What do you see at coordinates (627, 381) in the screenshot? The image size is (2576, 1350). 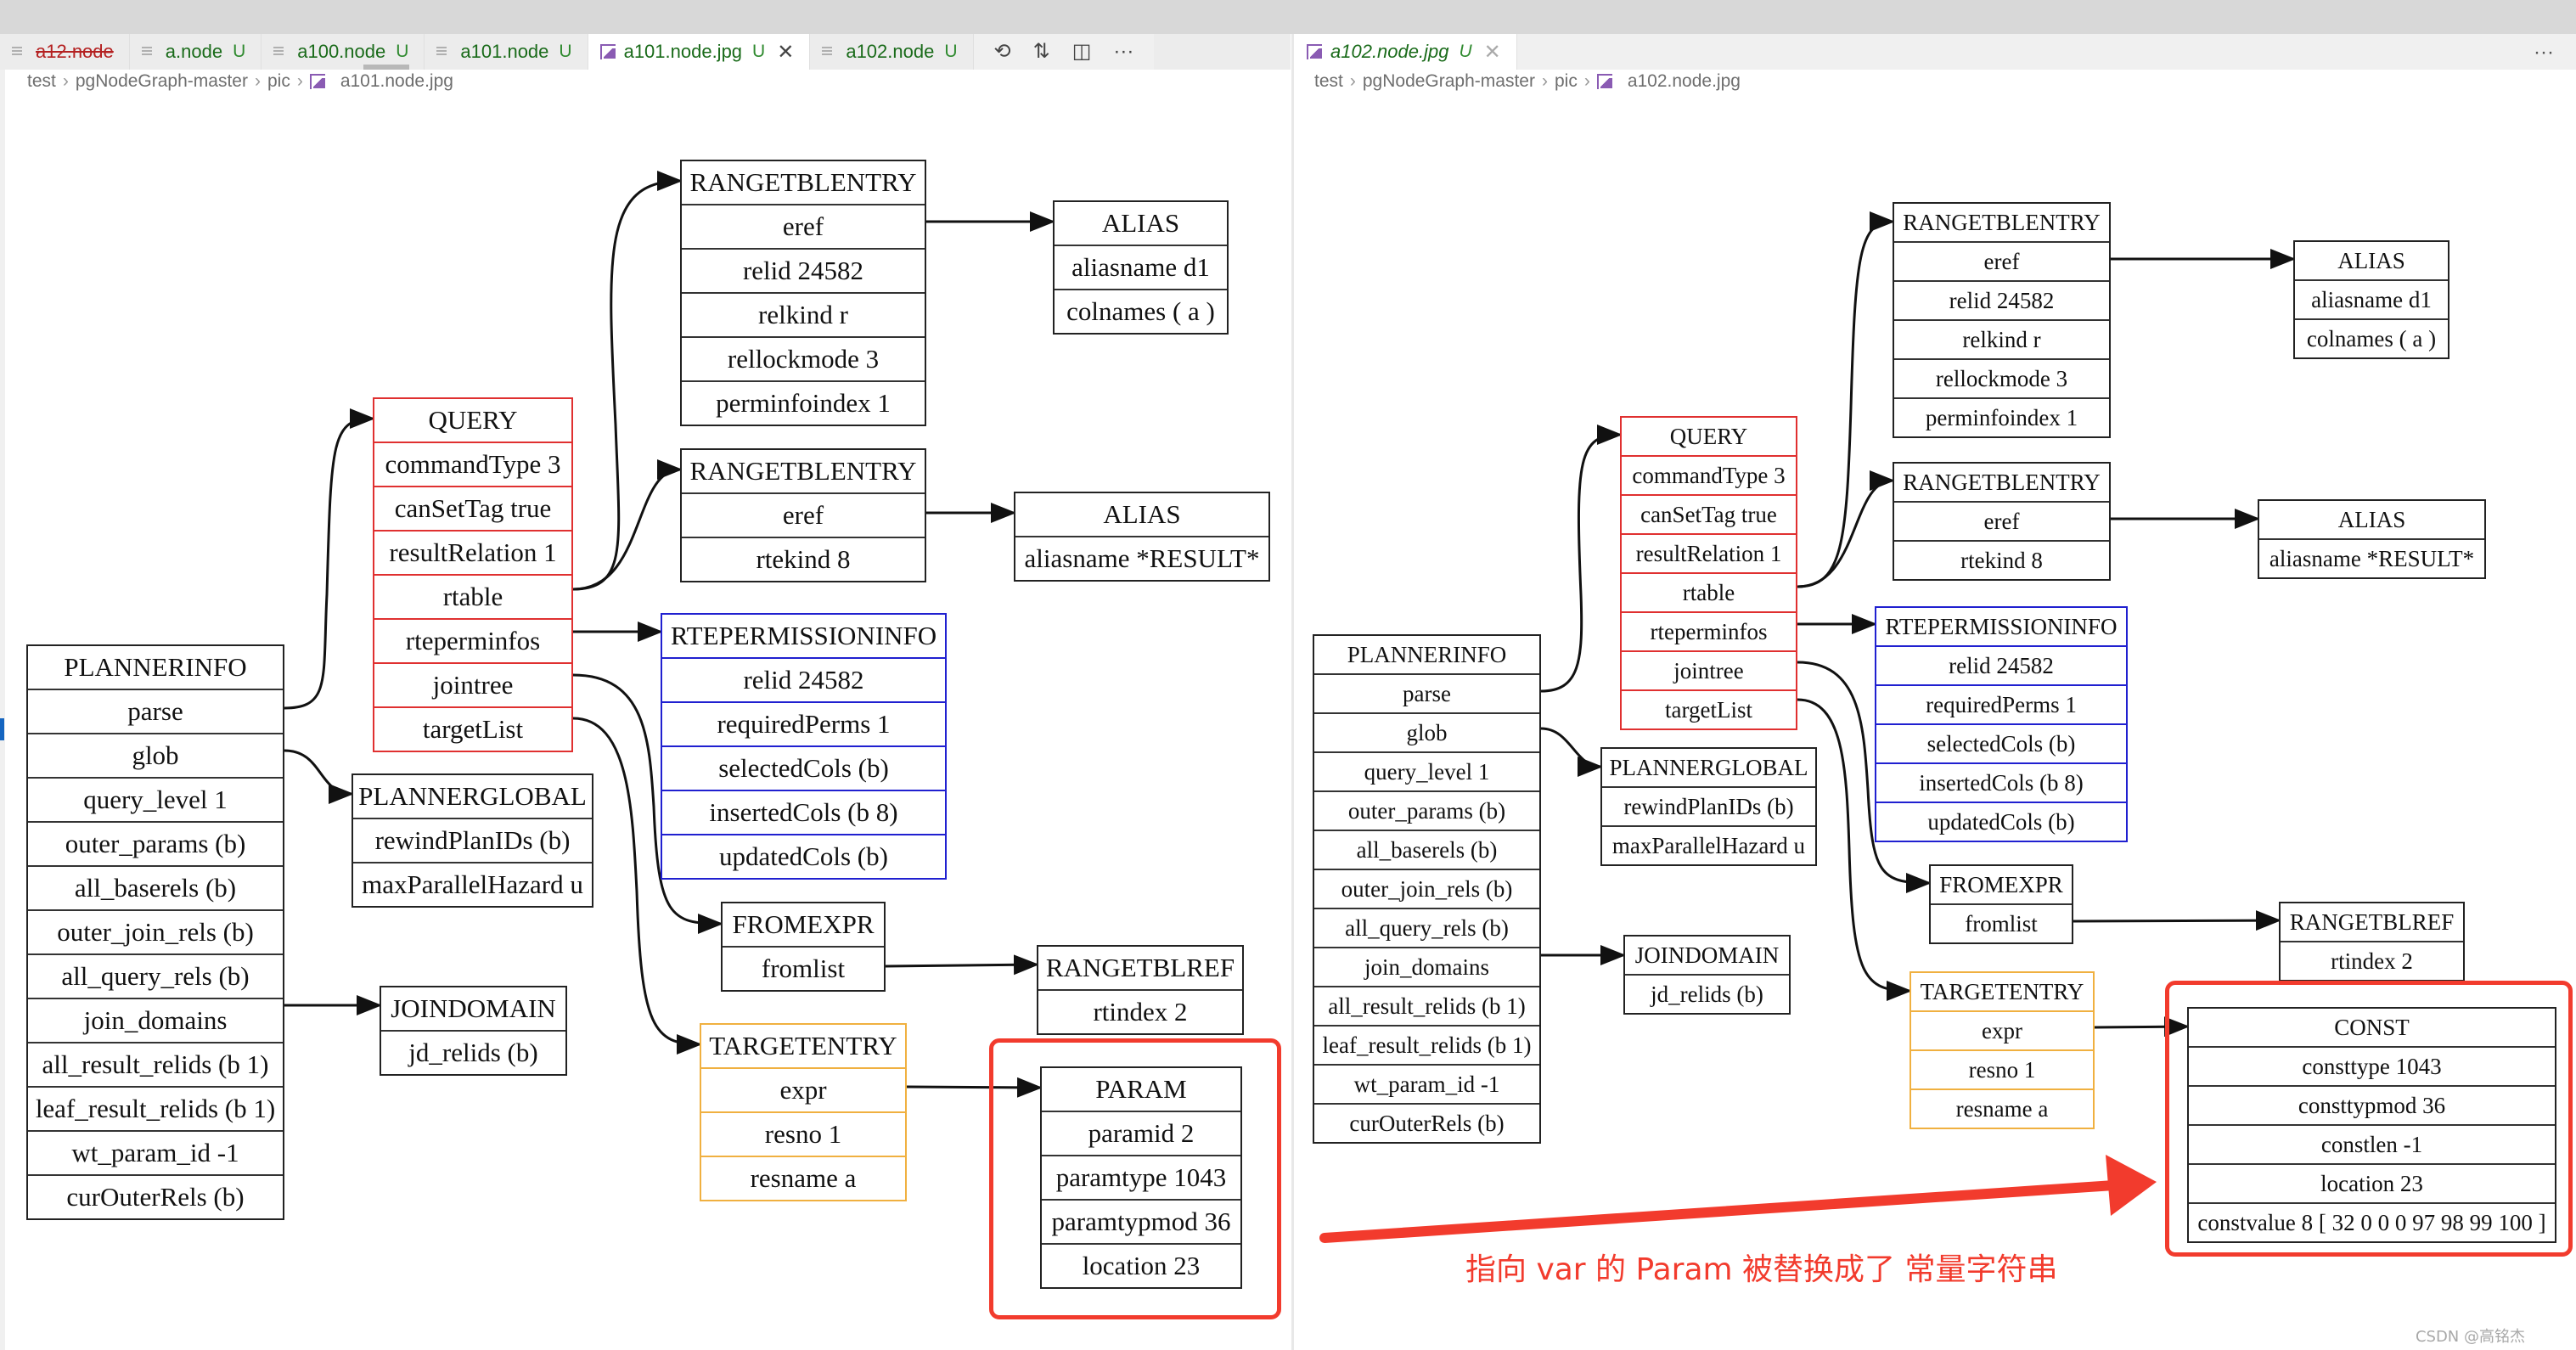 I see `edge-rtable-rte1` at bounding box center [627, 381].